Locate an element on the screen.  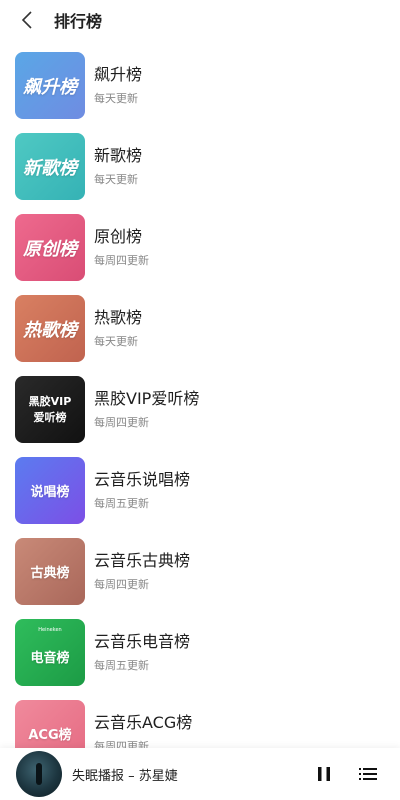
pause-icon is located at coordinates (324, 774).